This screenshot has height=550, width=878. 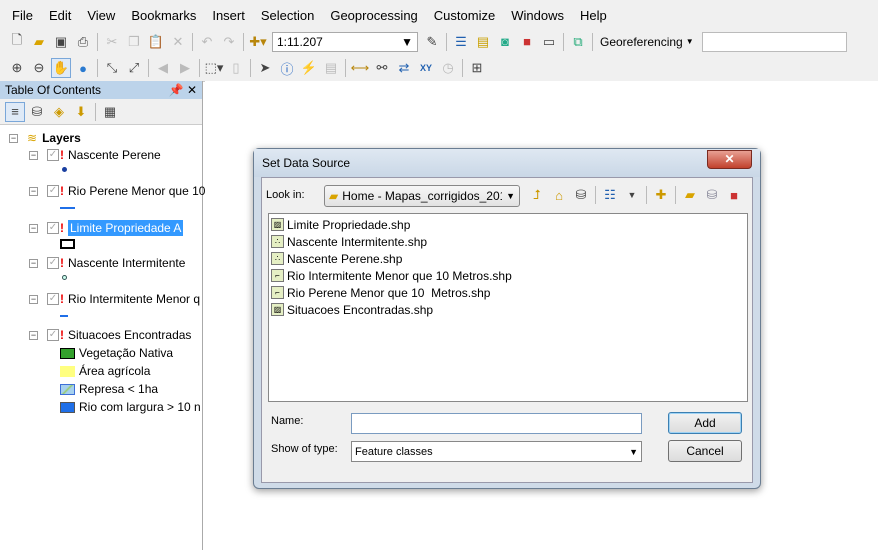 I want to click on menu-geoprocessing: Geoprocessing, so click(x=373, y=15).